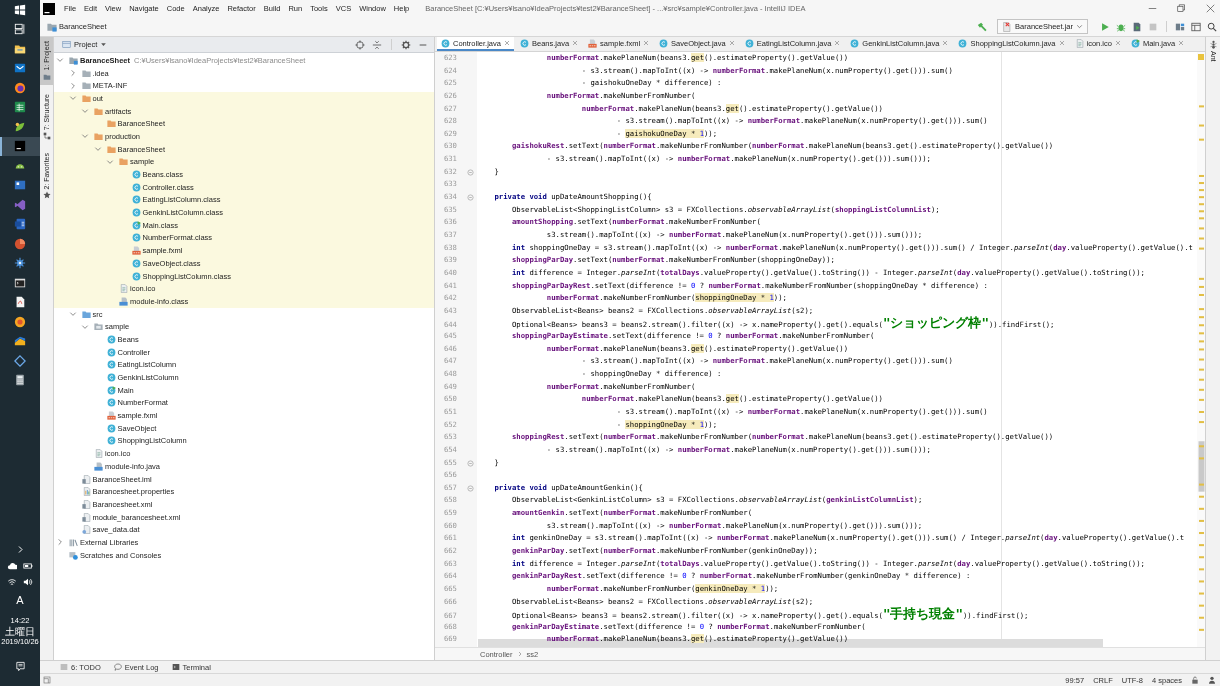 The height and width of the screenshot is (686, 1220). I want to click on cloud-icon, so click(12, 566).